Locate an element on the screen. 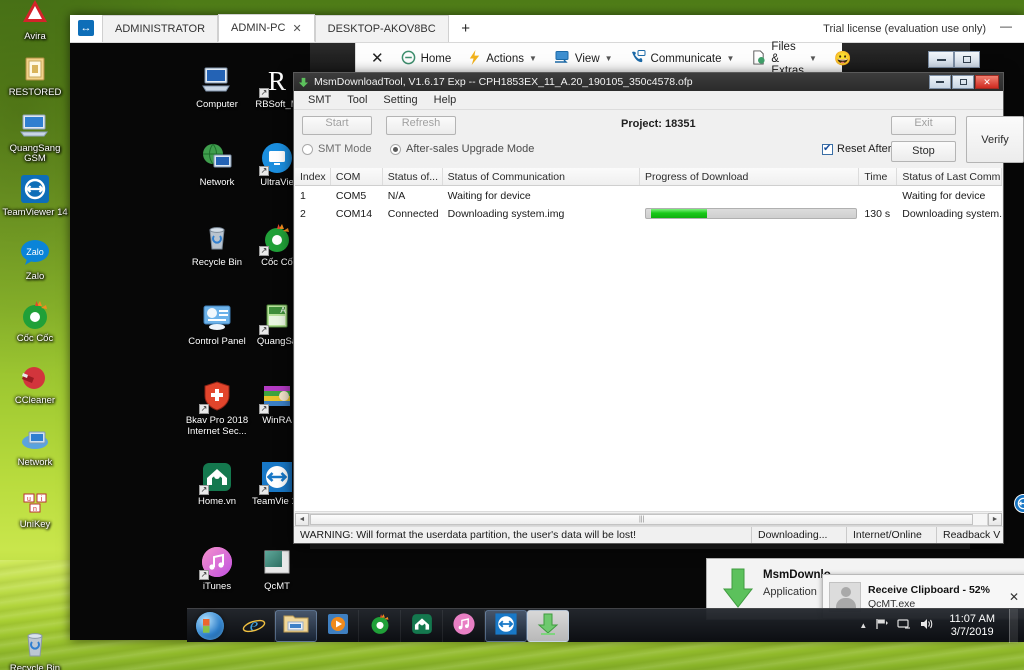 The width and height of the screenshot is (1024, 670). cell-com: COM14 is located at coordinates (354, 213).